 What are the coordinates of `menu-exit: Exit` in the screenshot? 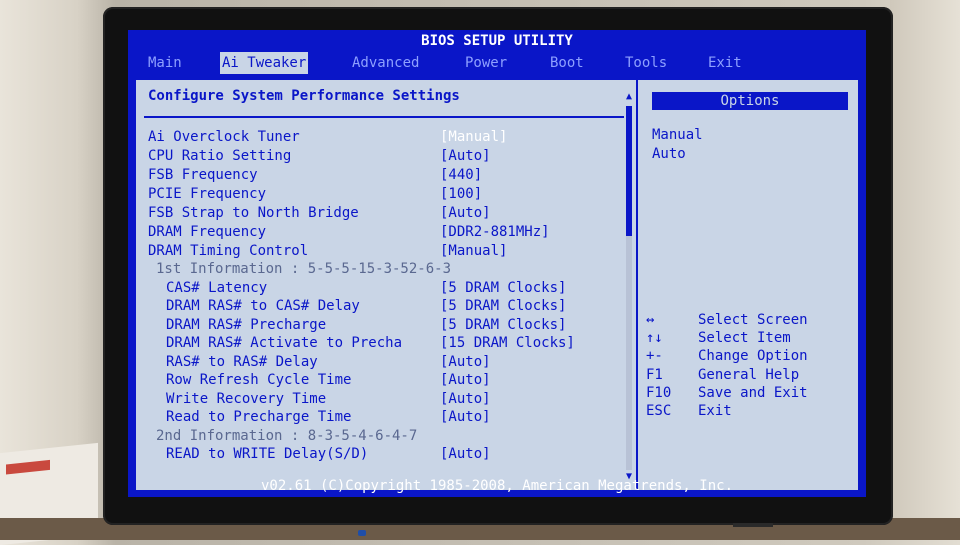 It's located at (725, 63).